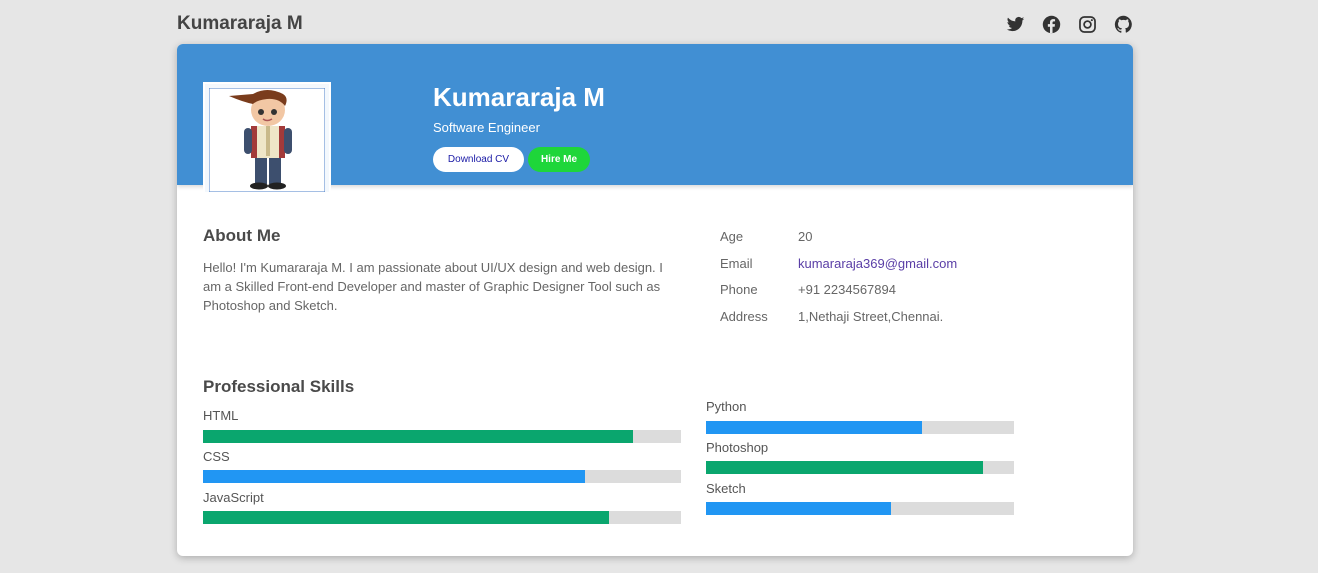  Describe the element at coordinates (519, 97) in the screenshot. I see `profile-name: Kumararaja M` at that location.